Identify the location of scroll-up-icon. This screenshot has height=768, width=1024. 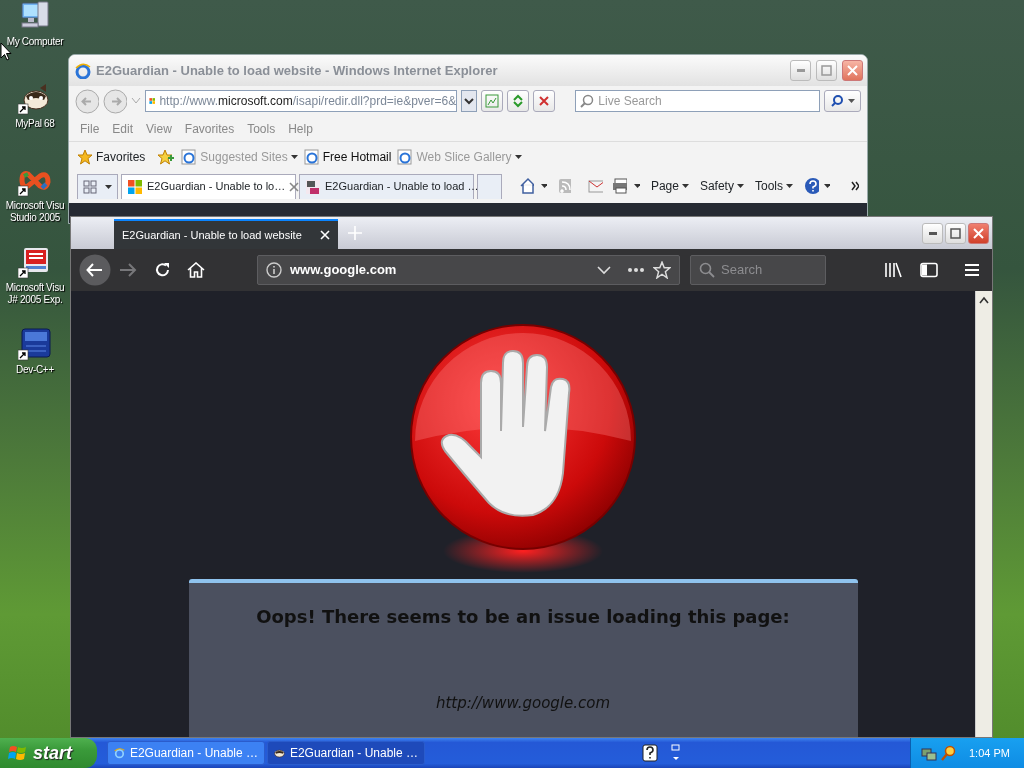
(984, 300).